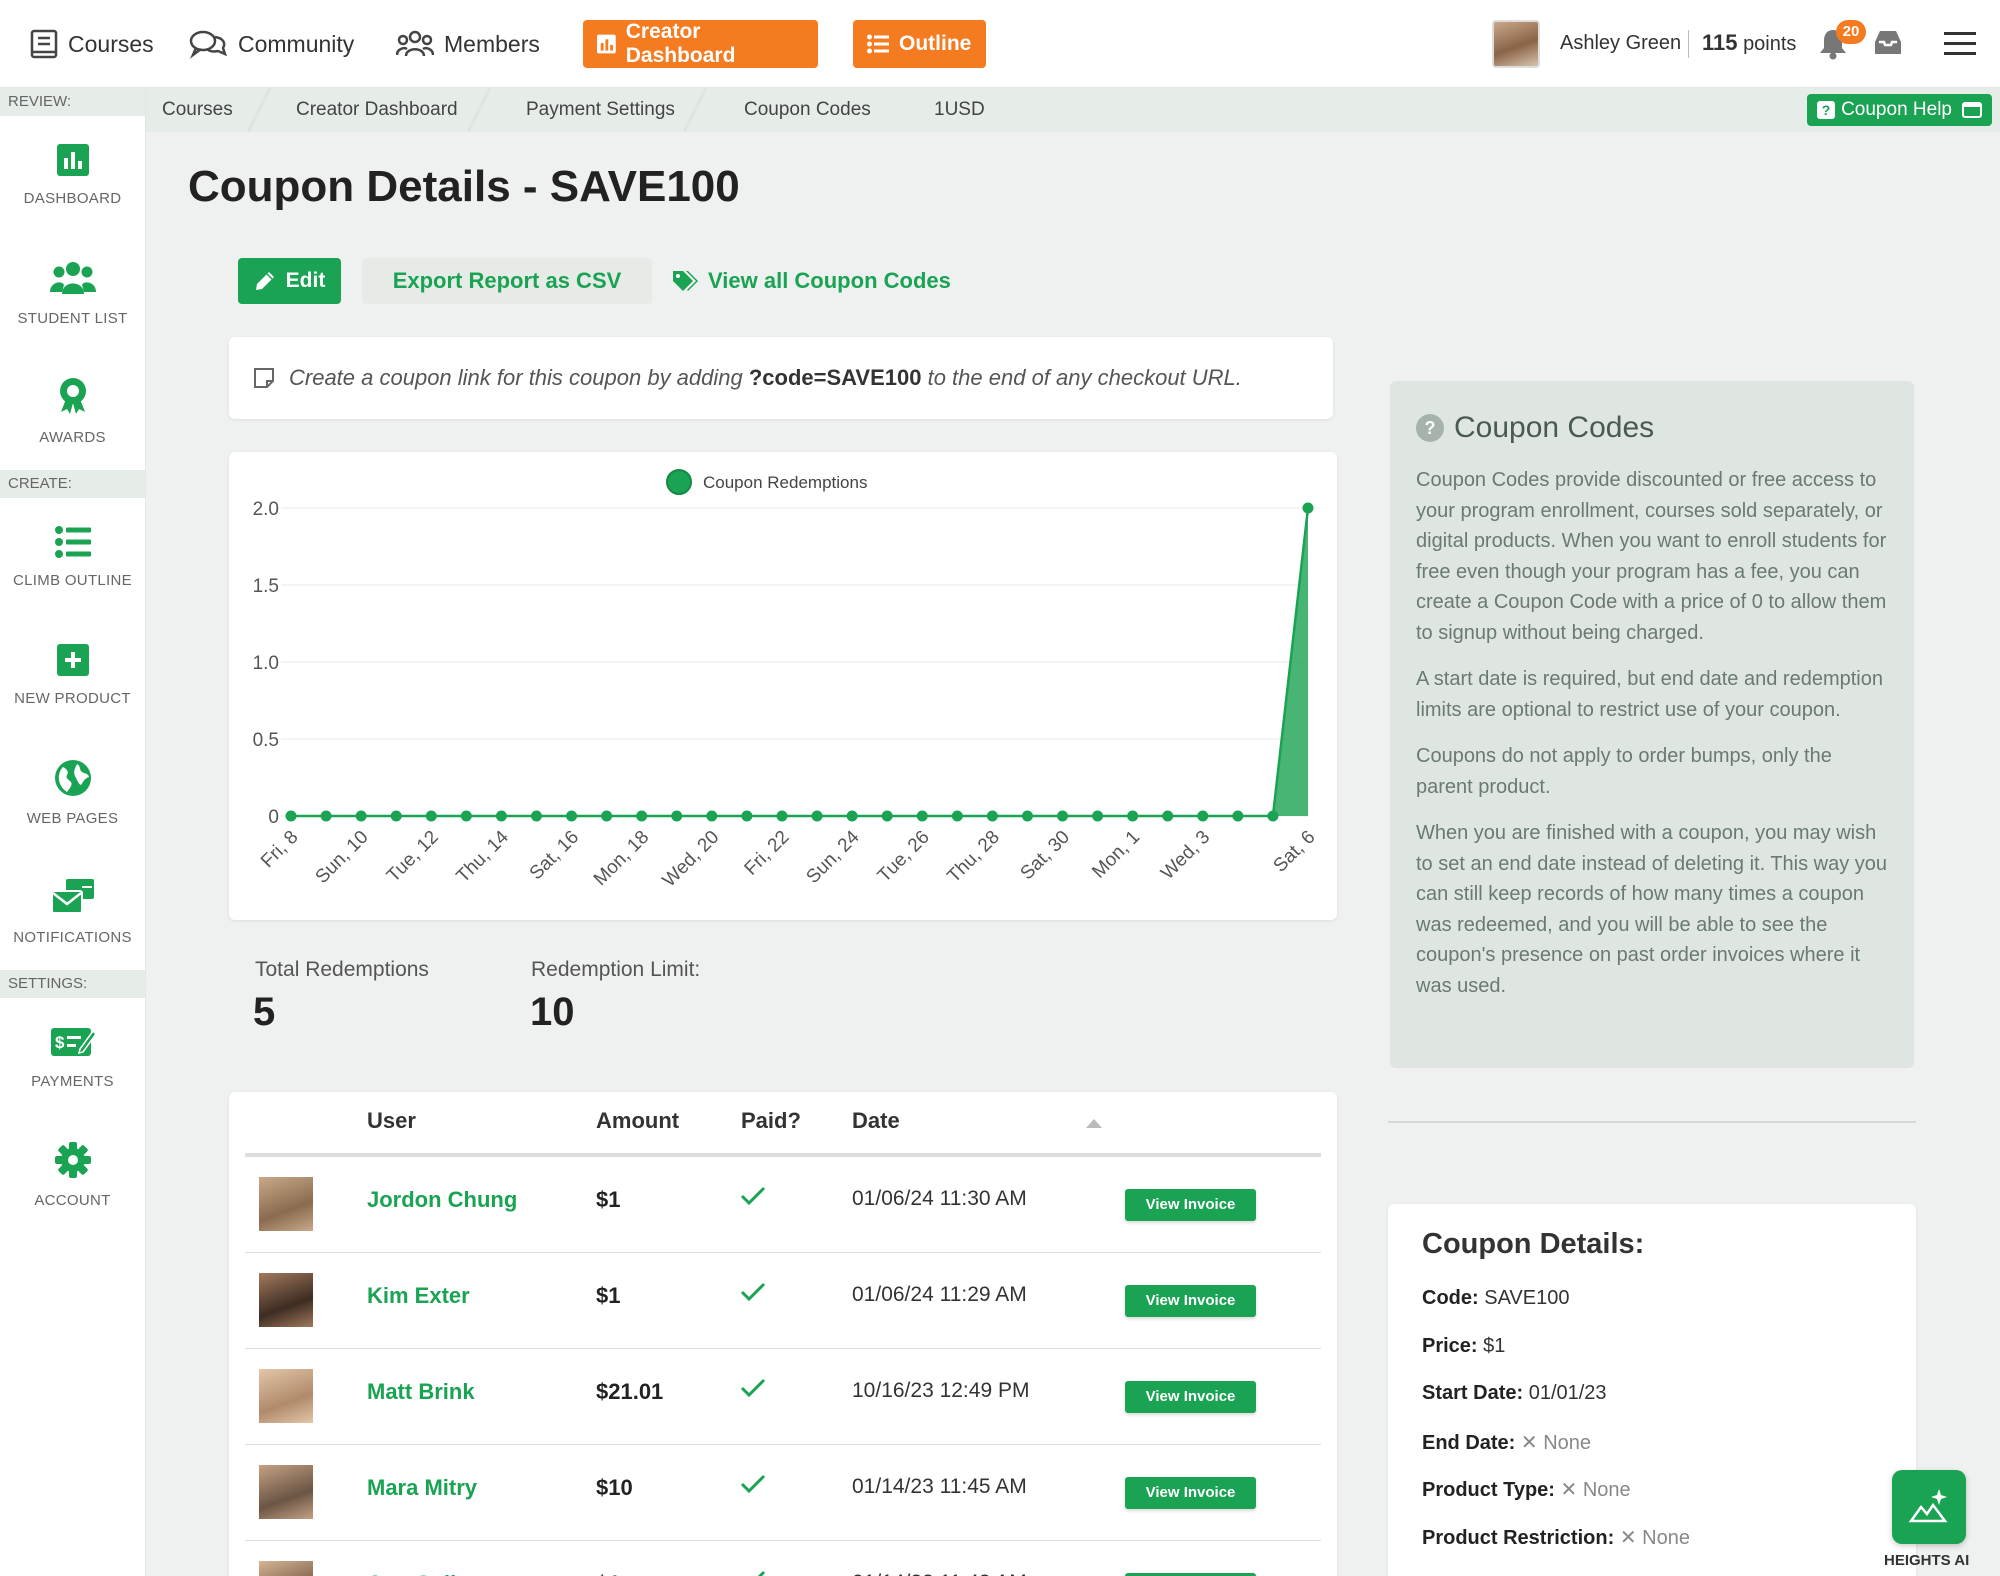 The image size is (2000, 1576). Describe the element at coordinates (700, 44) in the screenshot. I see `creator-dashboard-button: Creator Dashboard` at that location.